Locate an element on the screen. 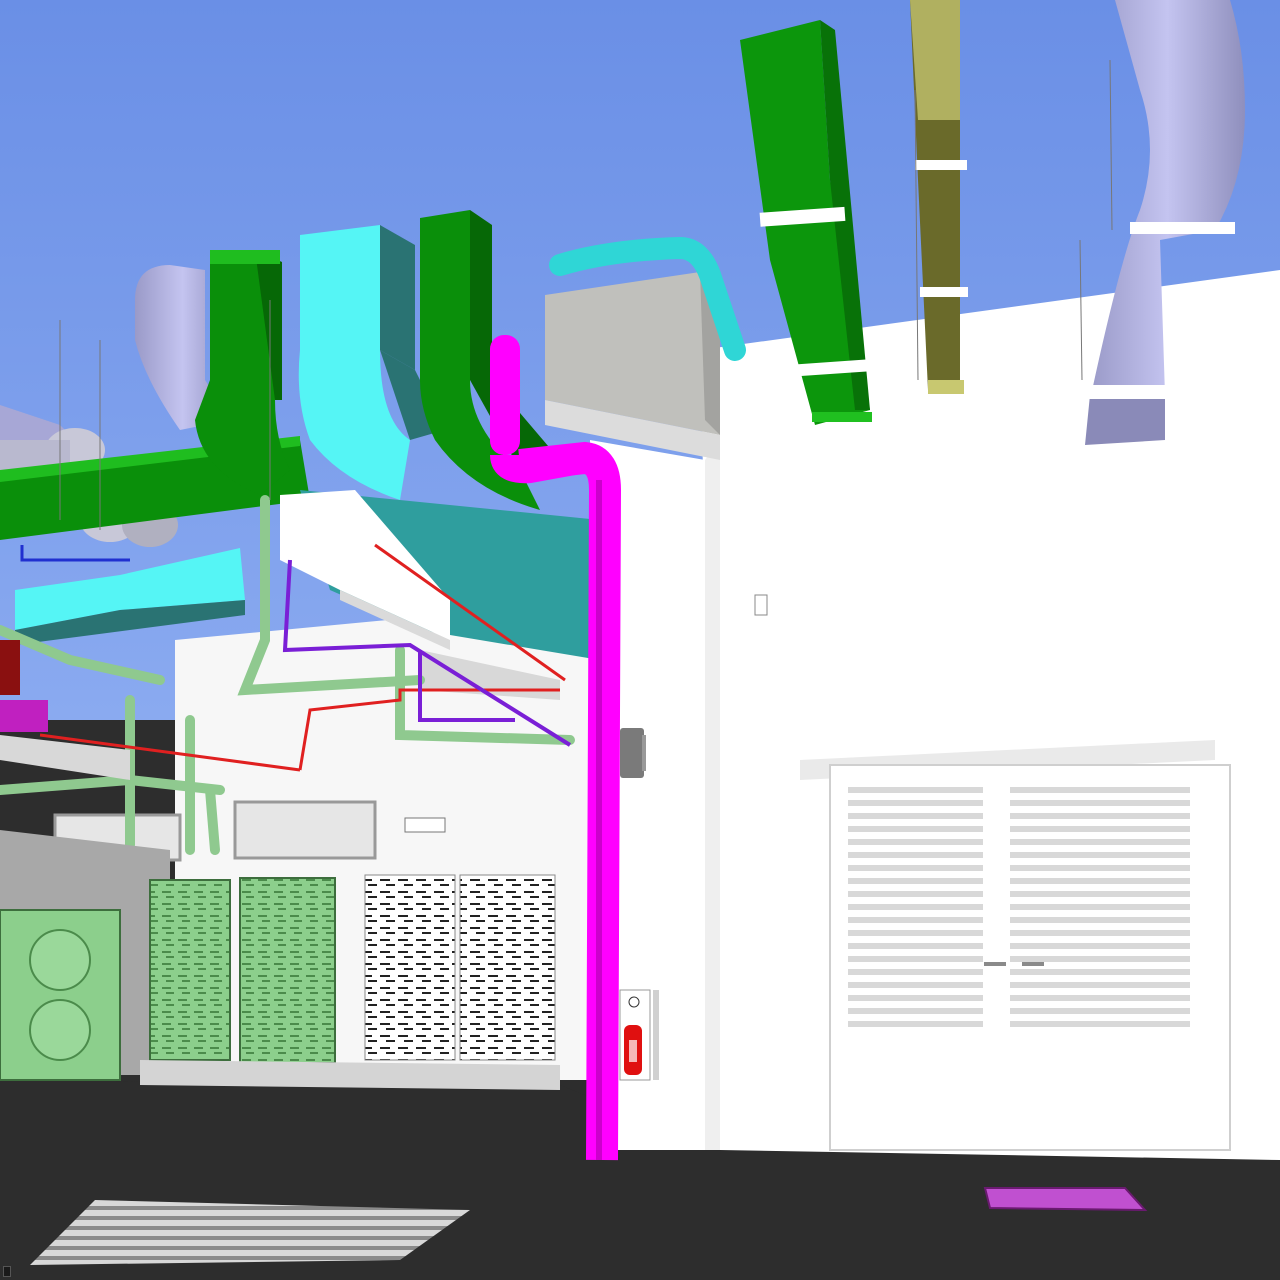 This screenshot has height=1280, width=1280. purple-floor-grate is located at coordinates (1065, 1199).